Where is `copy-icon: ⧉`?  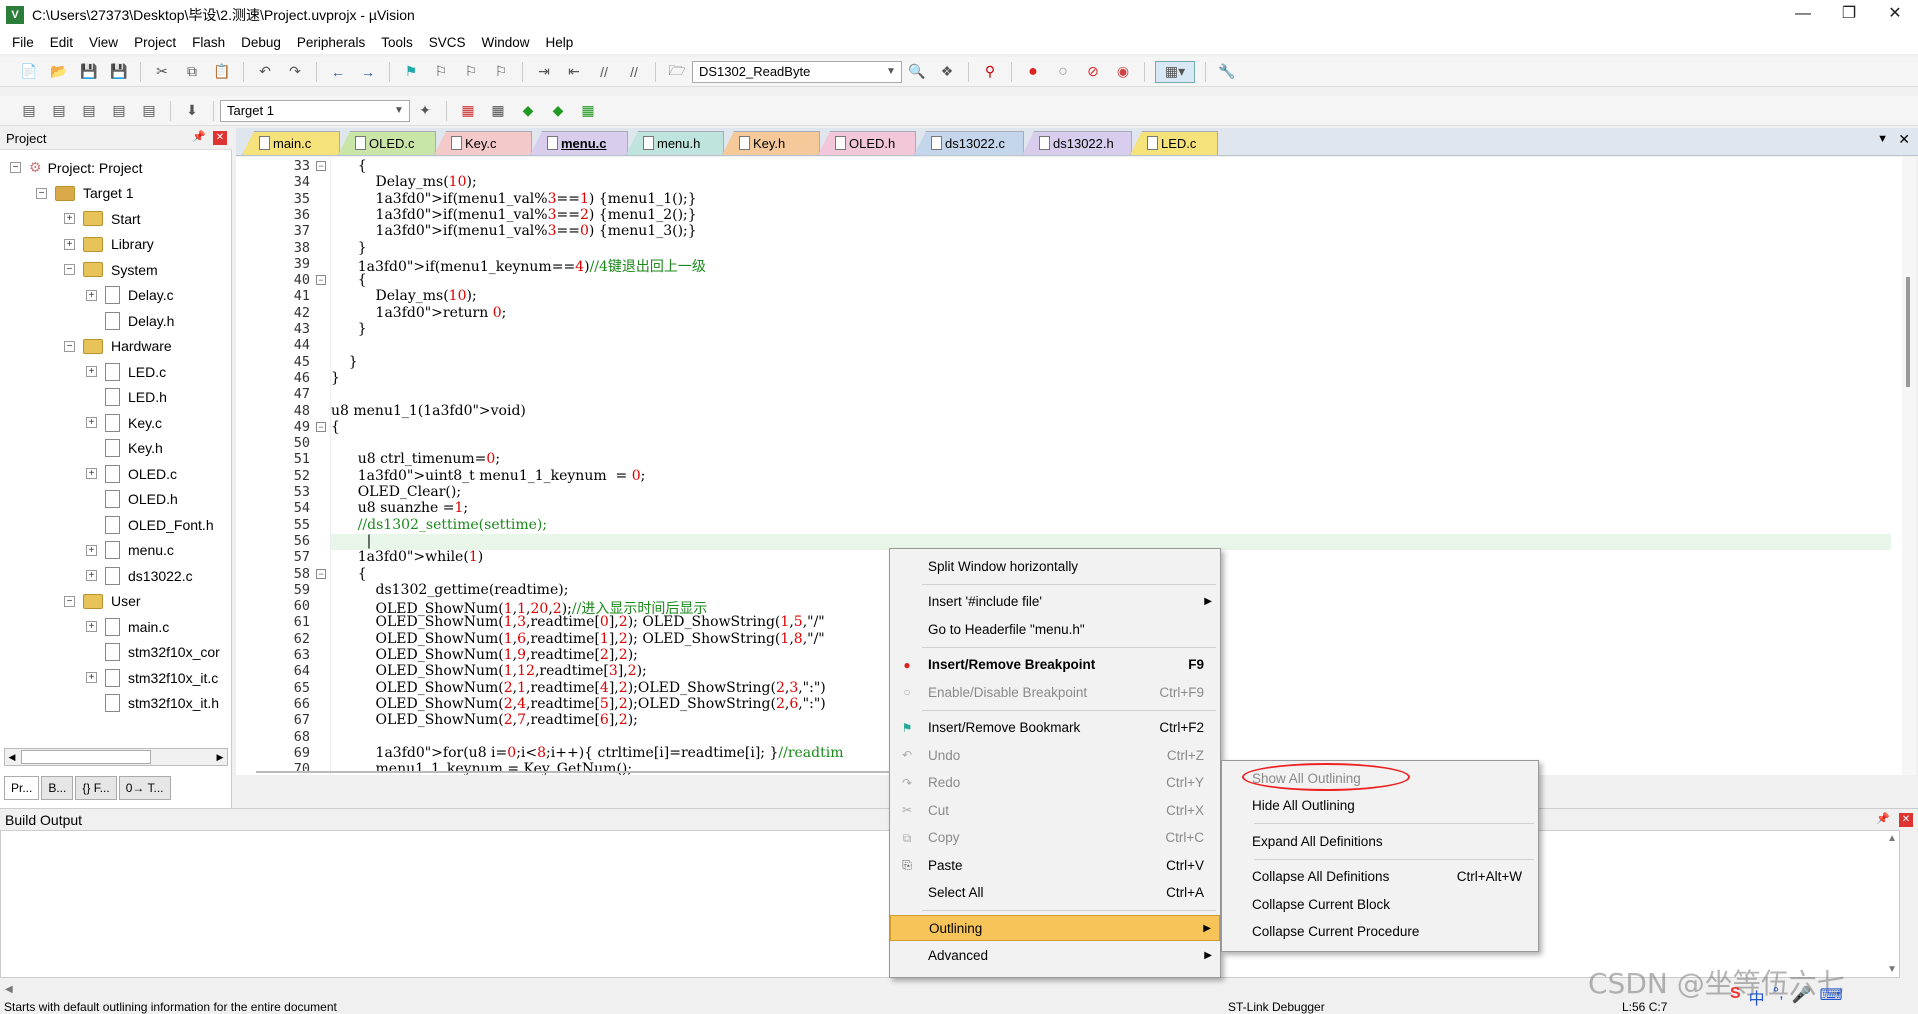 copy-icon: ⧉ is located at coordinates (192, 72).